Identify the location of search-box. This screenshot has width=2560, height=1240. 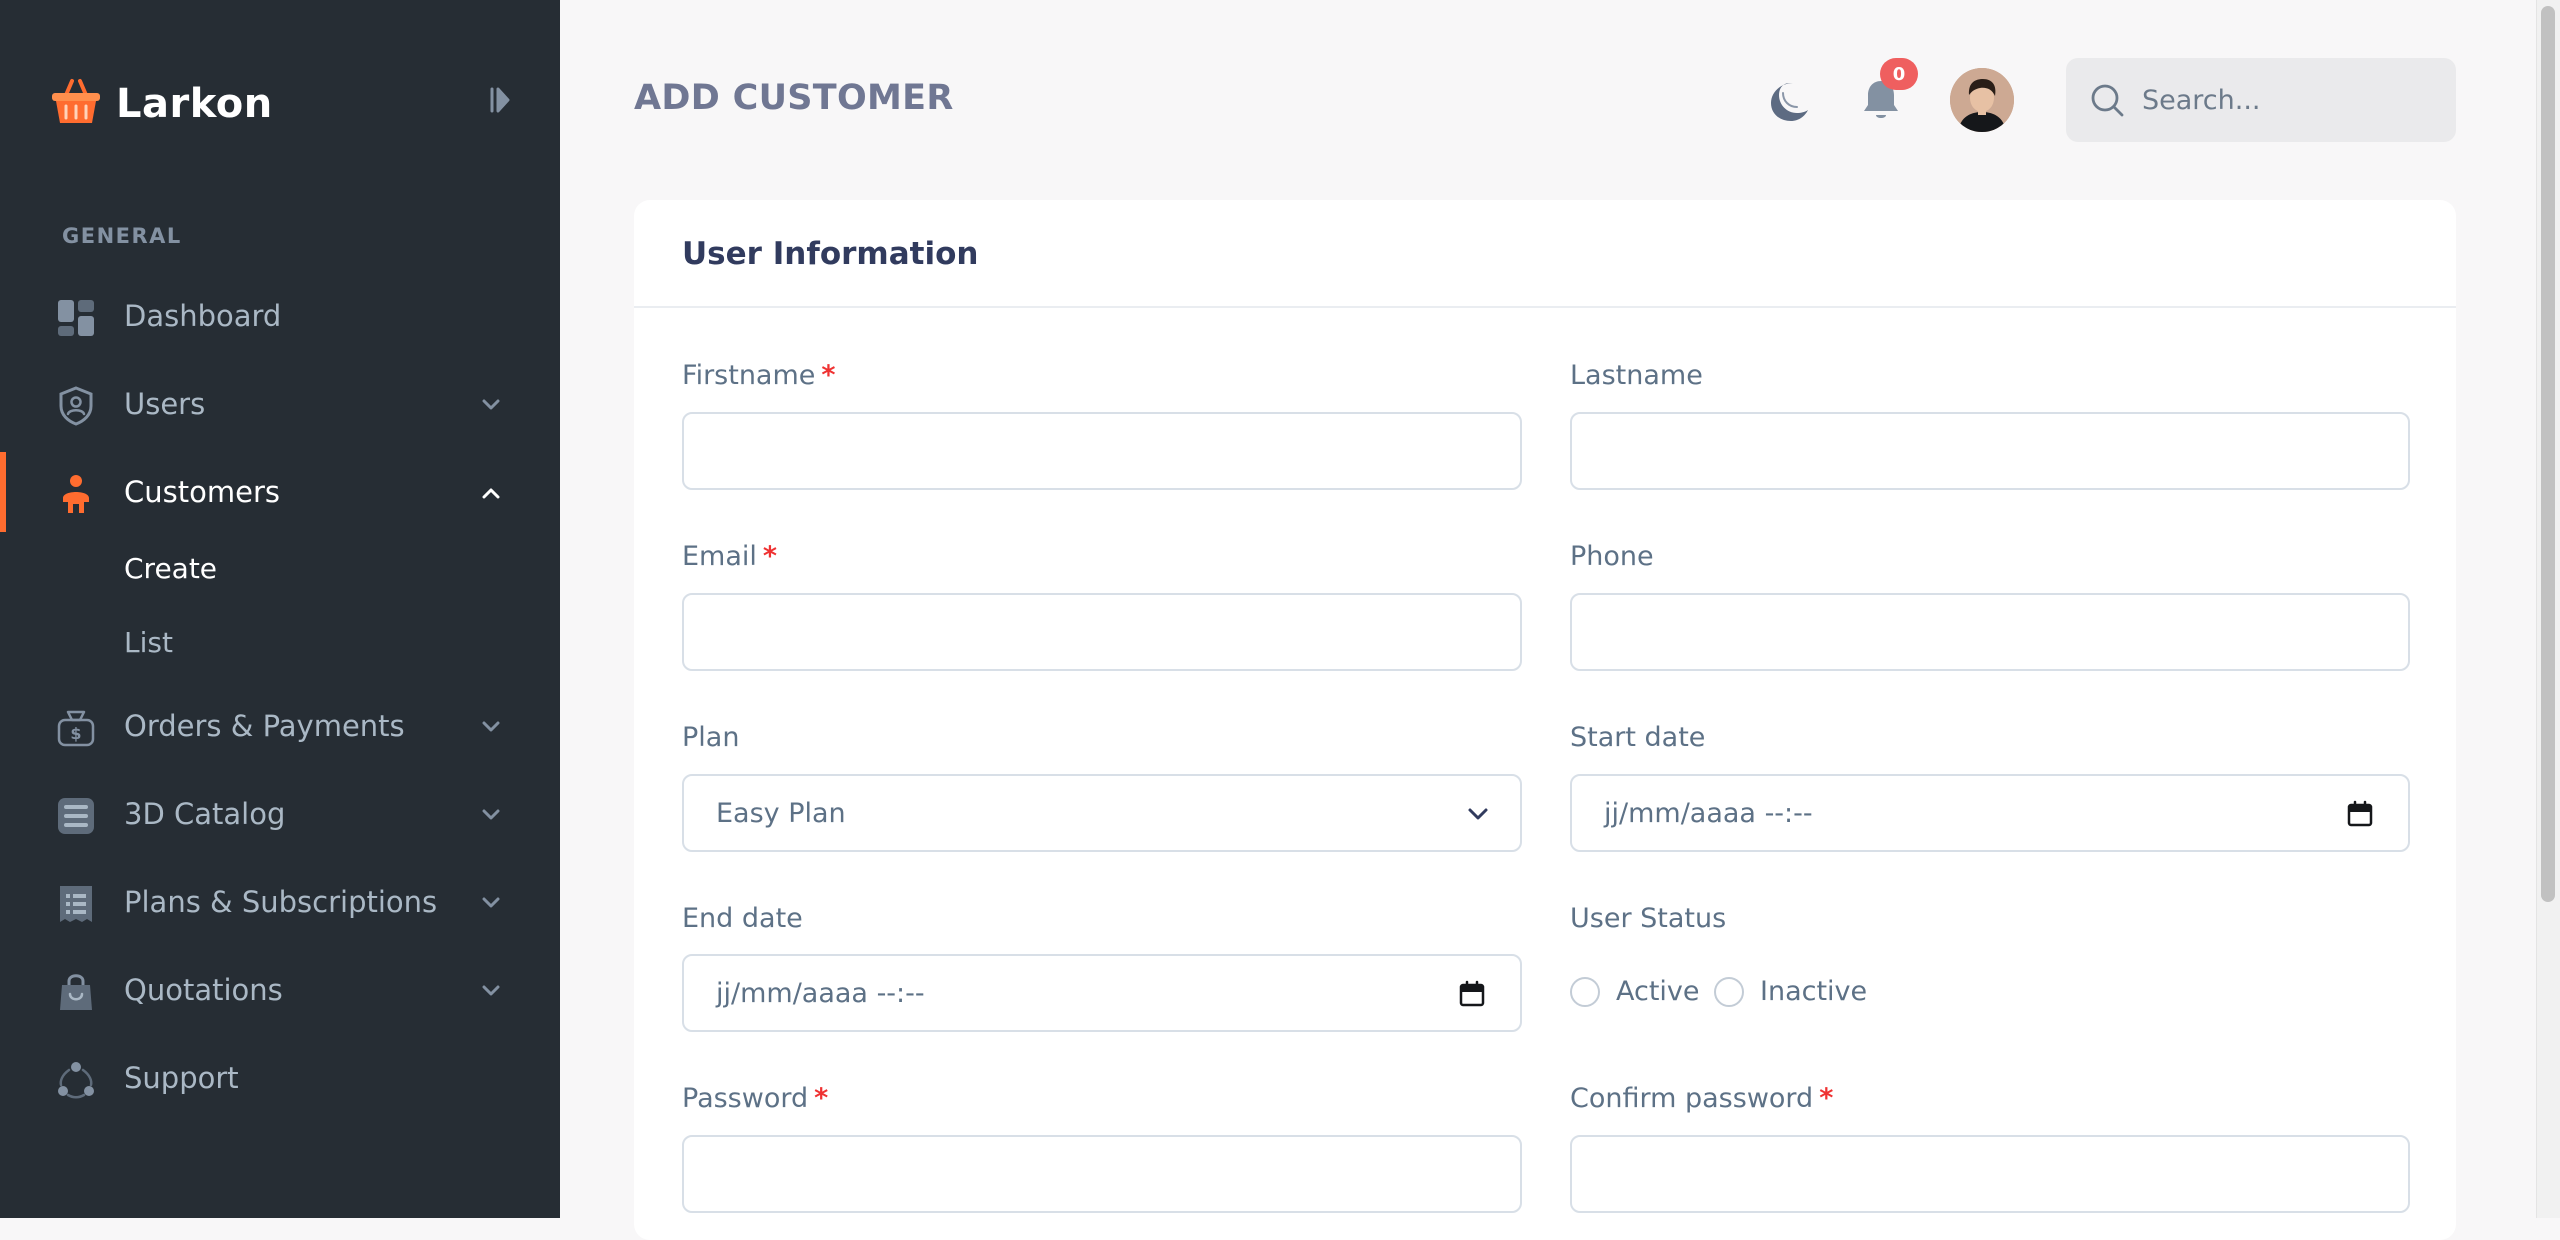
(2261, 100).